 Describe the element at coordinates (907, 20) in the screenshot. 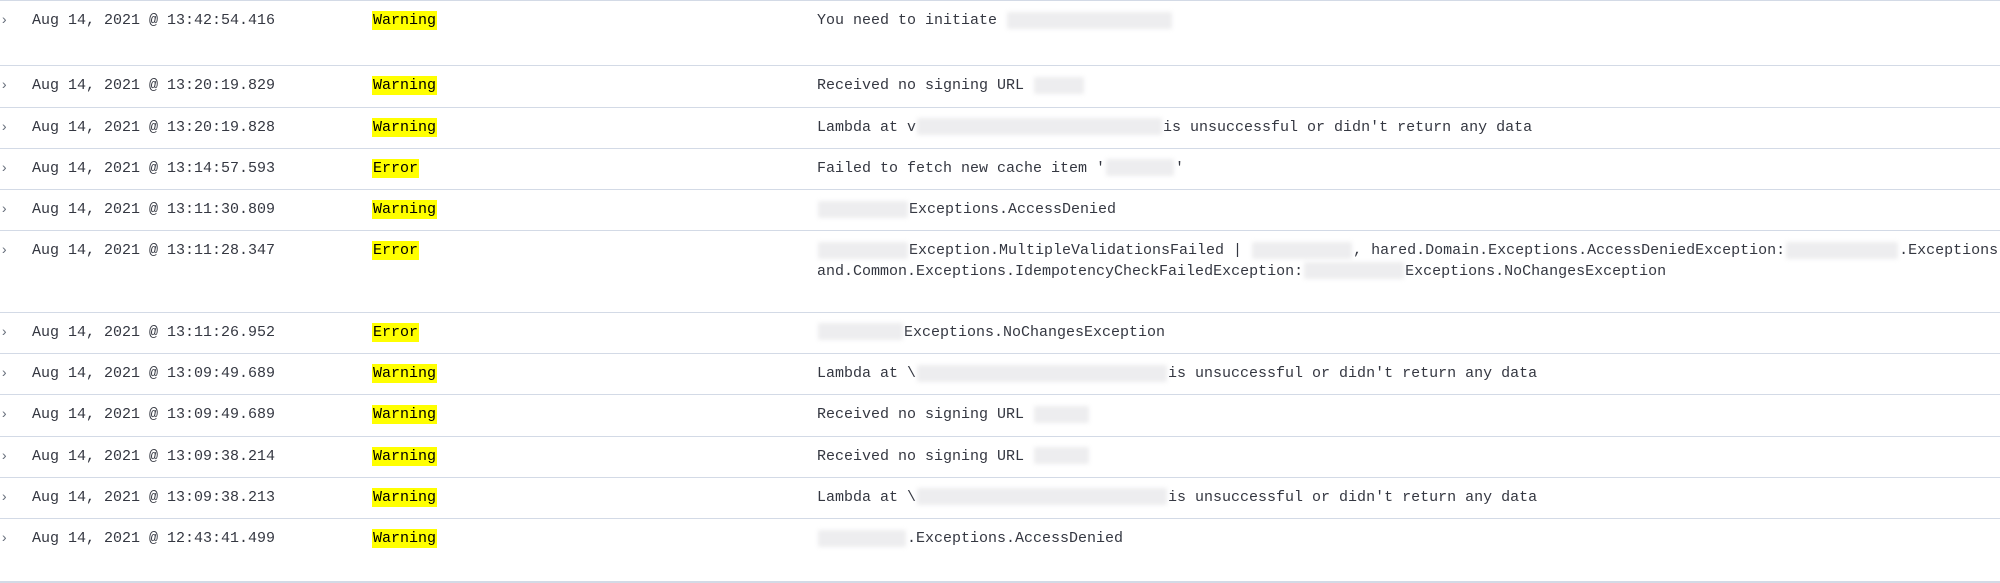

I see `message-text: You need to initiate` at that location.